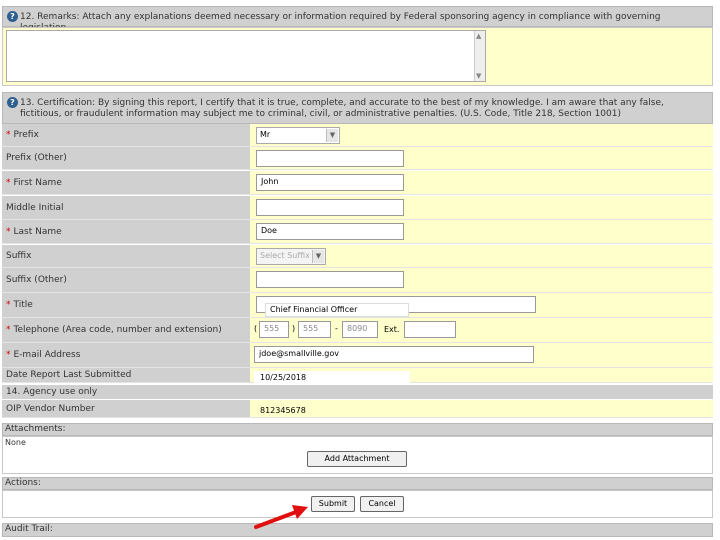 The width and height of the screenshot is (720, 540). Describe the element at coordinates (69, 375) in the screenshot. I see `date-submitted-label: Date Report Last Submitted` at that location.